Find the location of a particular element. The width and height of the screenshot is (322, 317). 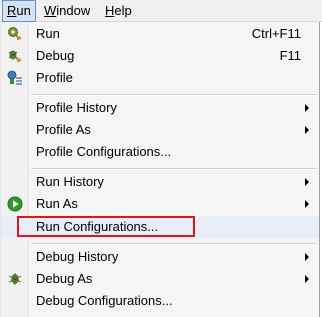

menu-item-shortcut: Ctrl+F11 is located at coordinates (276, 33).